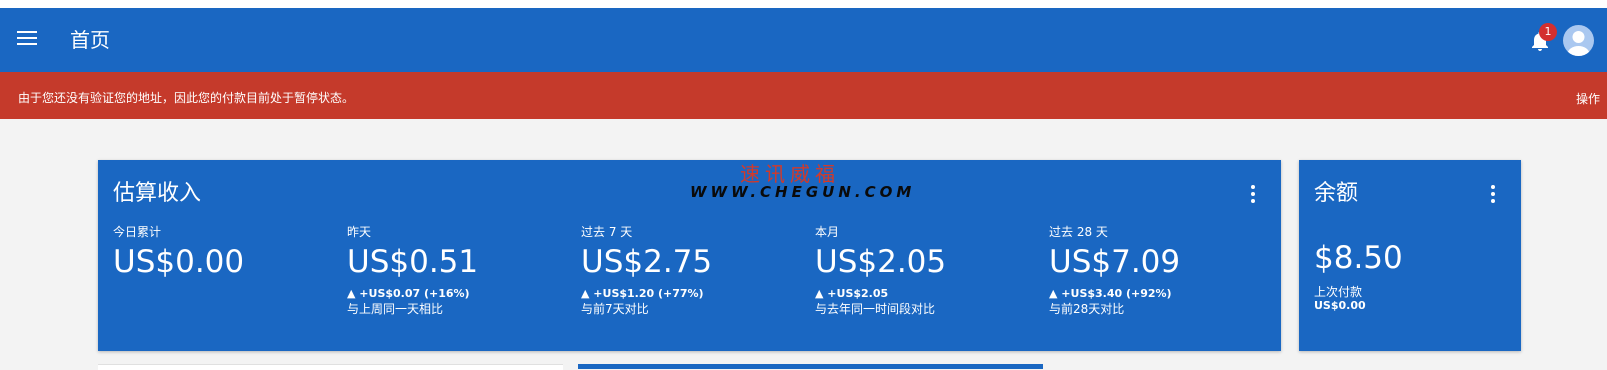  What do you see at coordinates (179, 262) in the screenshot?
I see `stat-value: US$0.00` at bounding box center [179, 262].